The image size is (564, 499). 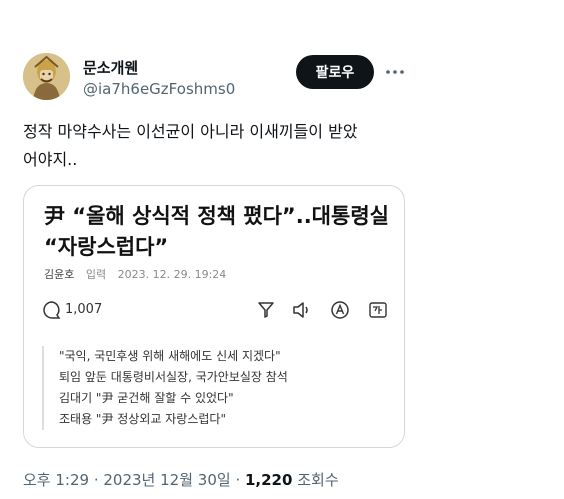 What do you see at coordinates (146, 398) in the screenshot?
I see `summary-line: 김대기 "尹 굳건해 잘할 수 있었다"` at bounding box center [146, 398].